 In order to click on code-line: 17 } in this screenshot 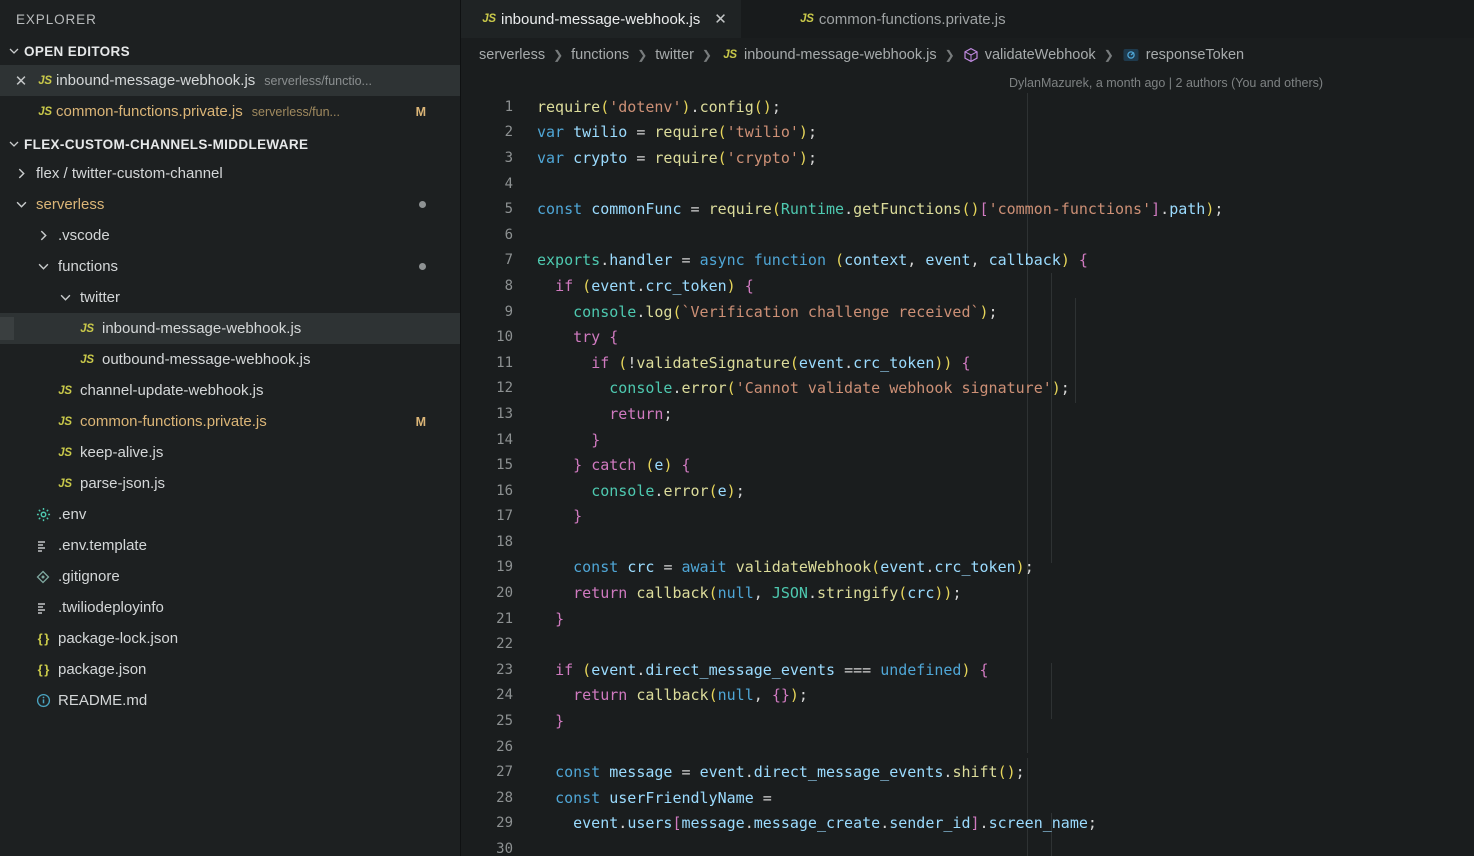, I will do `click(967, 517)`.